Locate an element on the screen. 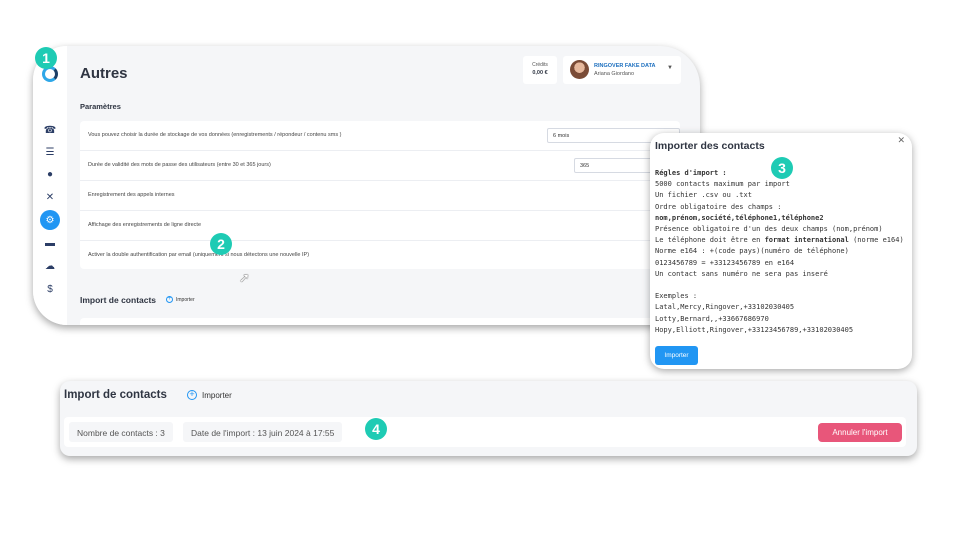 Image resolution: width=960 pixels, height=540 pixels. rule-line: Un fichier .csv ou .txt is located at coordinates (703, 195).